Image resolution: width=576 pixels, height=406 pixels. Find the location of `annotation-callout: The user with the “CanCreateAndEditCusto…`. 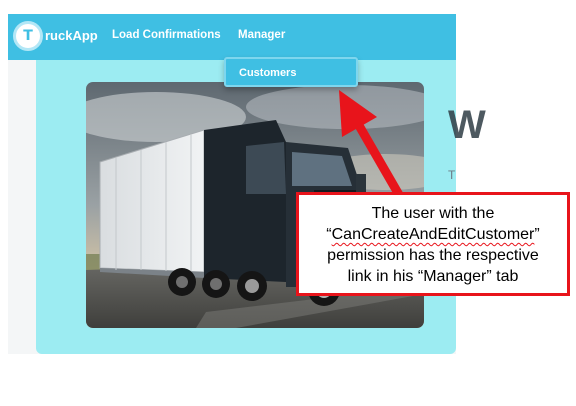

annotation-callout: The user with the “CanCreateAndEditCusto… is located at coordinates (433, 244).